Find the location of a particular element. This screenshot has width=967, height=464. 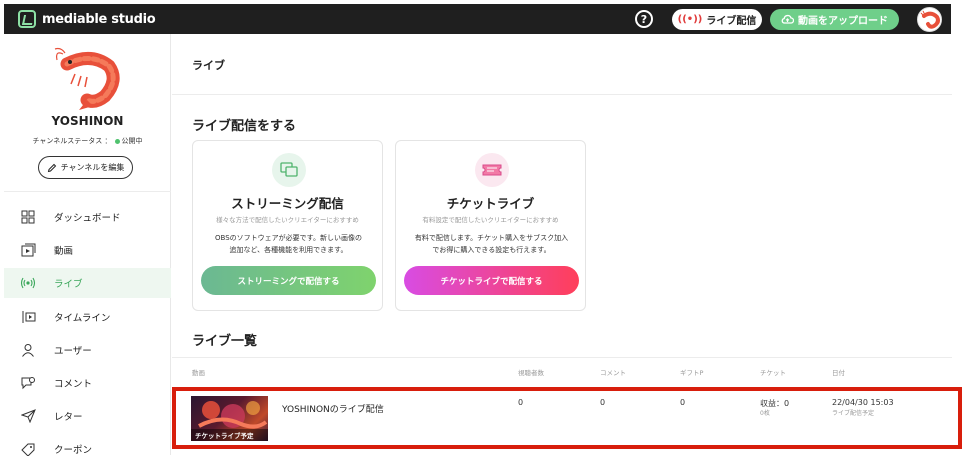

streaming-icon is located at coordinates (289, 170).